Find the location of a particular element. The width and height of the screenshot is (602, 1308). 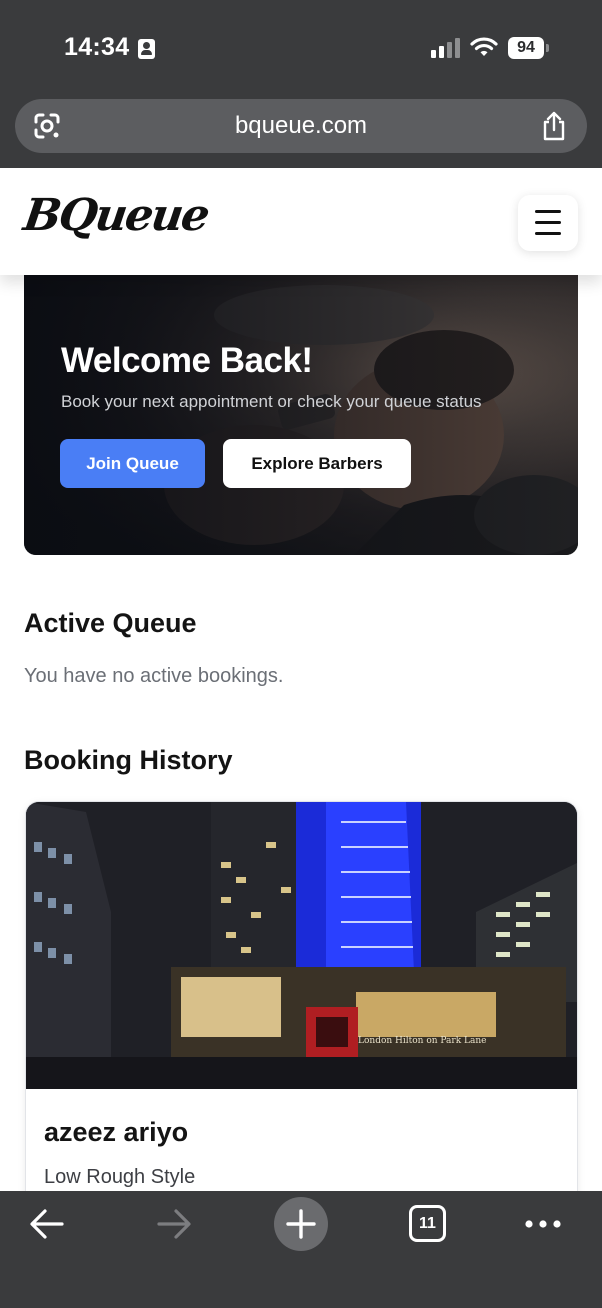

hamburger-menu-icon is located at coordinates (548, 223).